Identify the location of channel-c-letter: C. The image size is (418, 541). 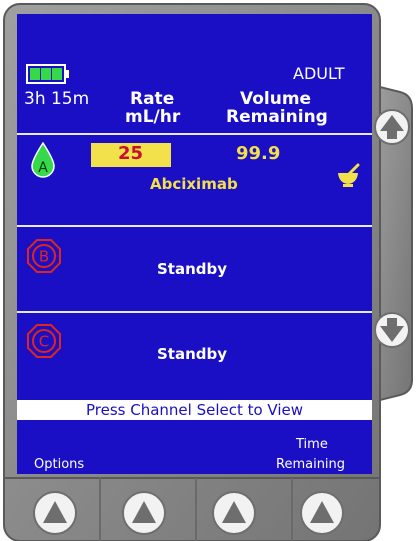
(44, 342).